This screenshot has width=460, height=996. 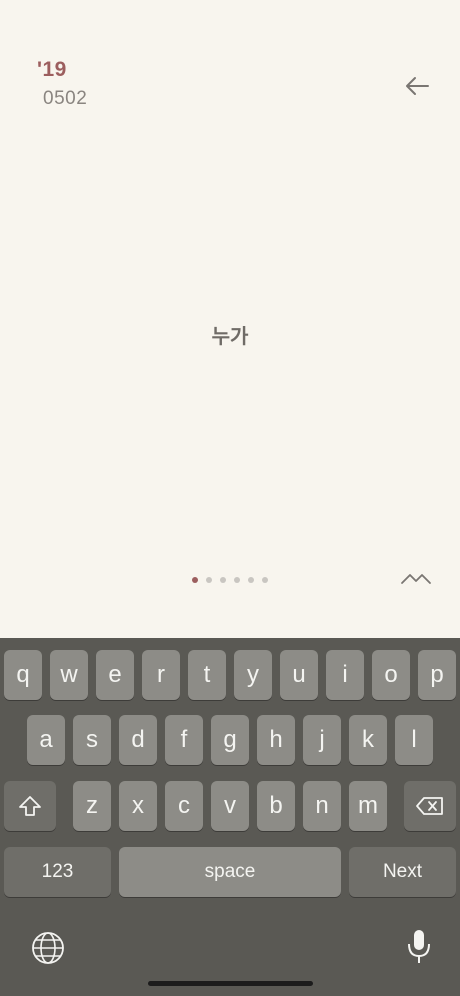 I want to click on shift-key, so click(x=30, y=806).